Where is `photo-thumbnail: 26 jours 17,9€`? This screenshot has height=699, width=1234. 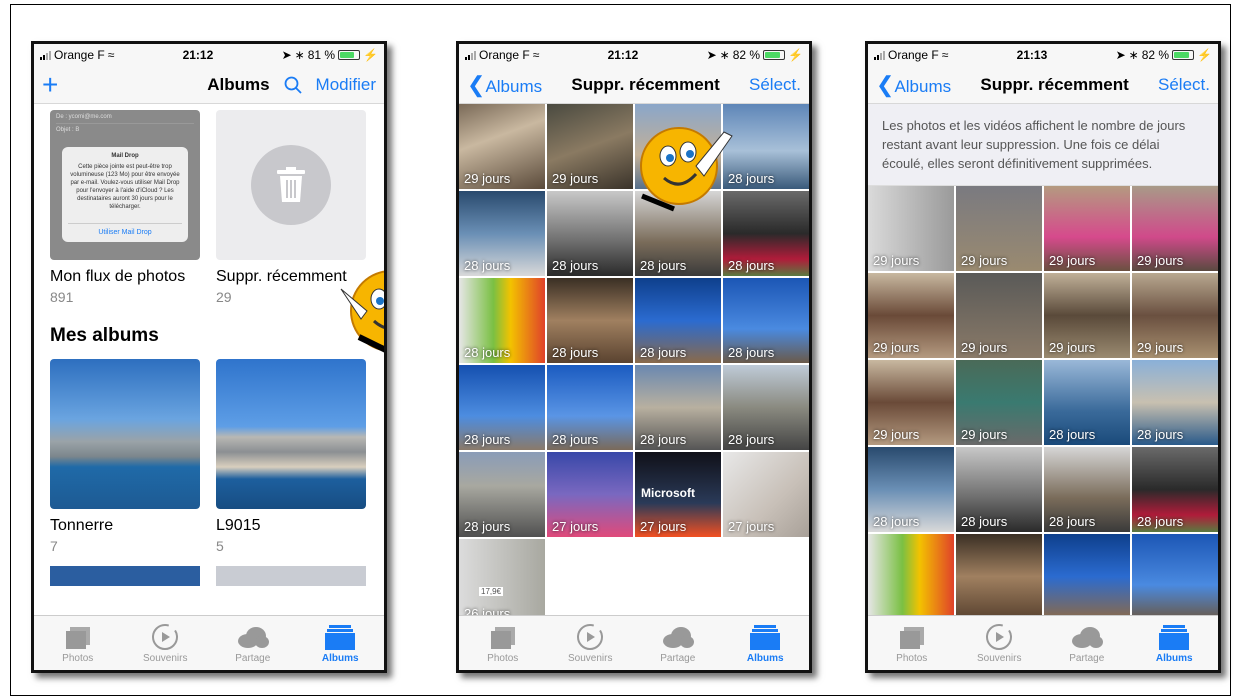
photo-thumbnail: 26 jours 17,9€ is located at coordinates (502, 581).